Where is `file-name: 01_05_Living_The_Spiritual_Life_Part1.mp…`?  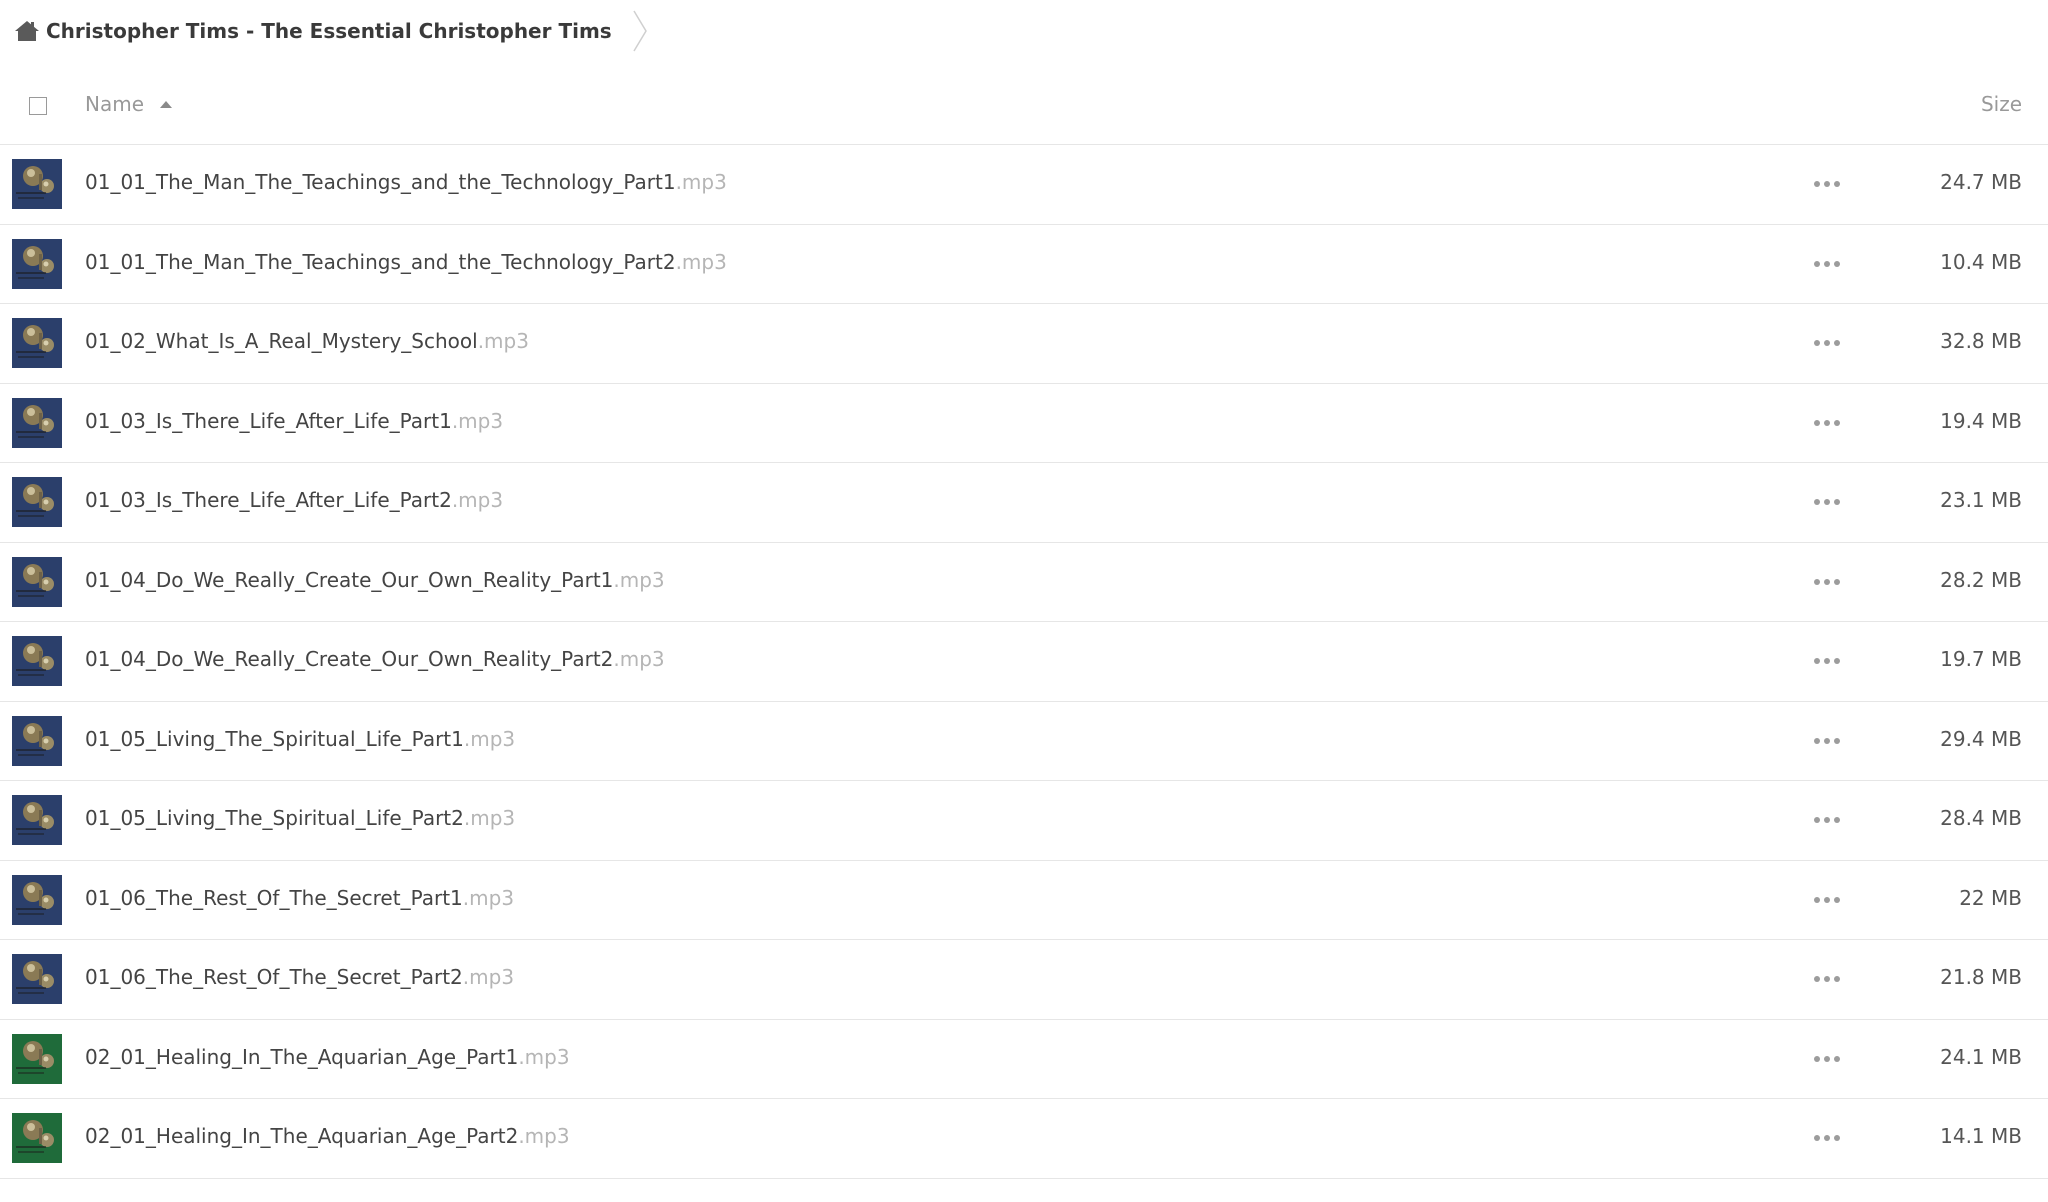 file-name: 01_05_Living_The_Spiritual_Life_Part1.mp… is located at coordinates (300, 739).